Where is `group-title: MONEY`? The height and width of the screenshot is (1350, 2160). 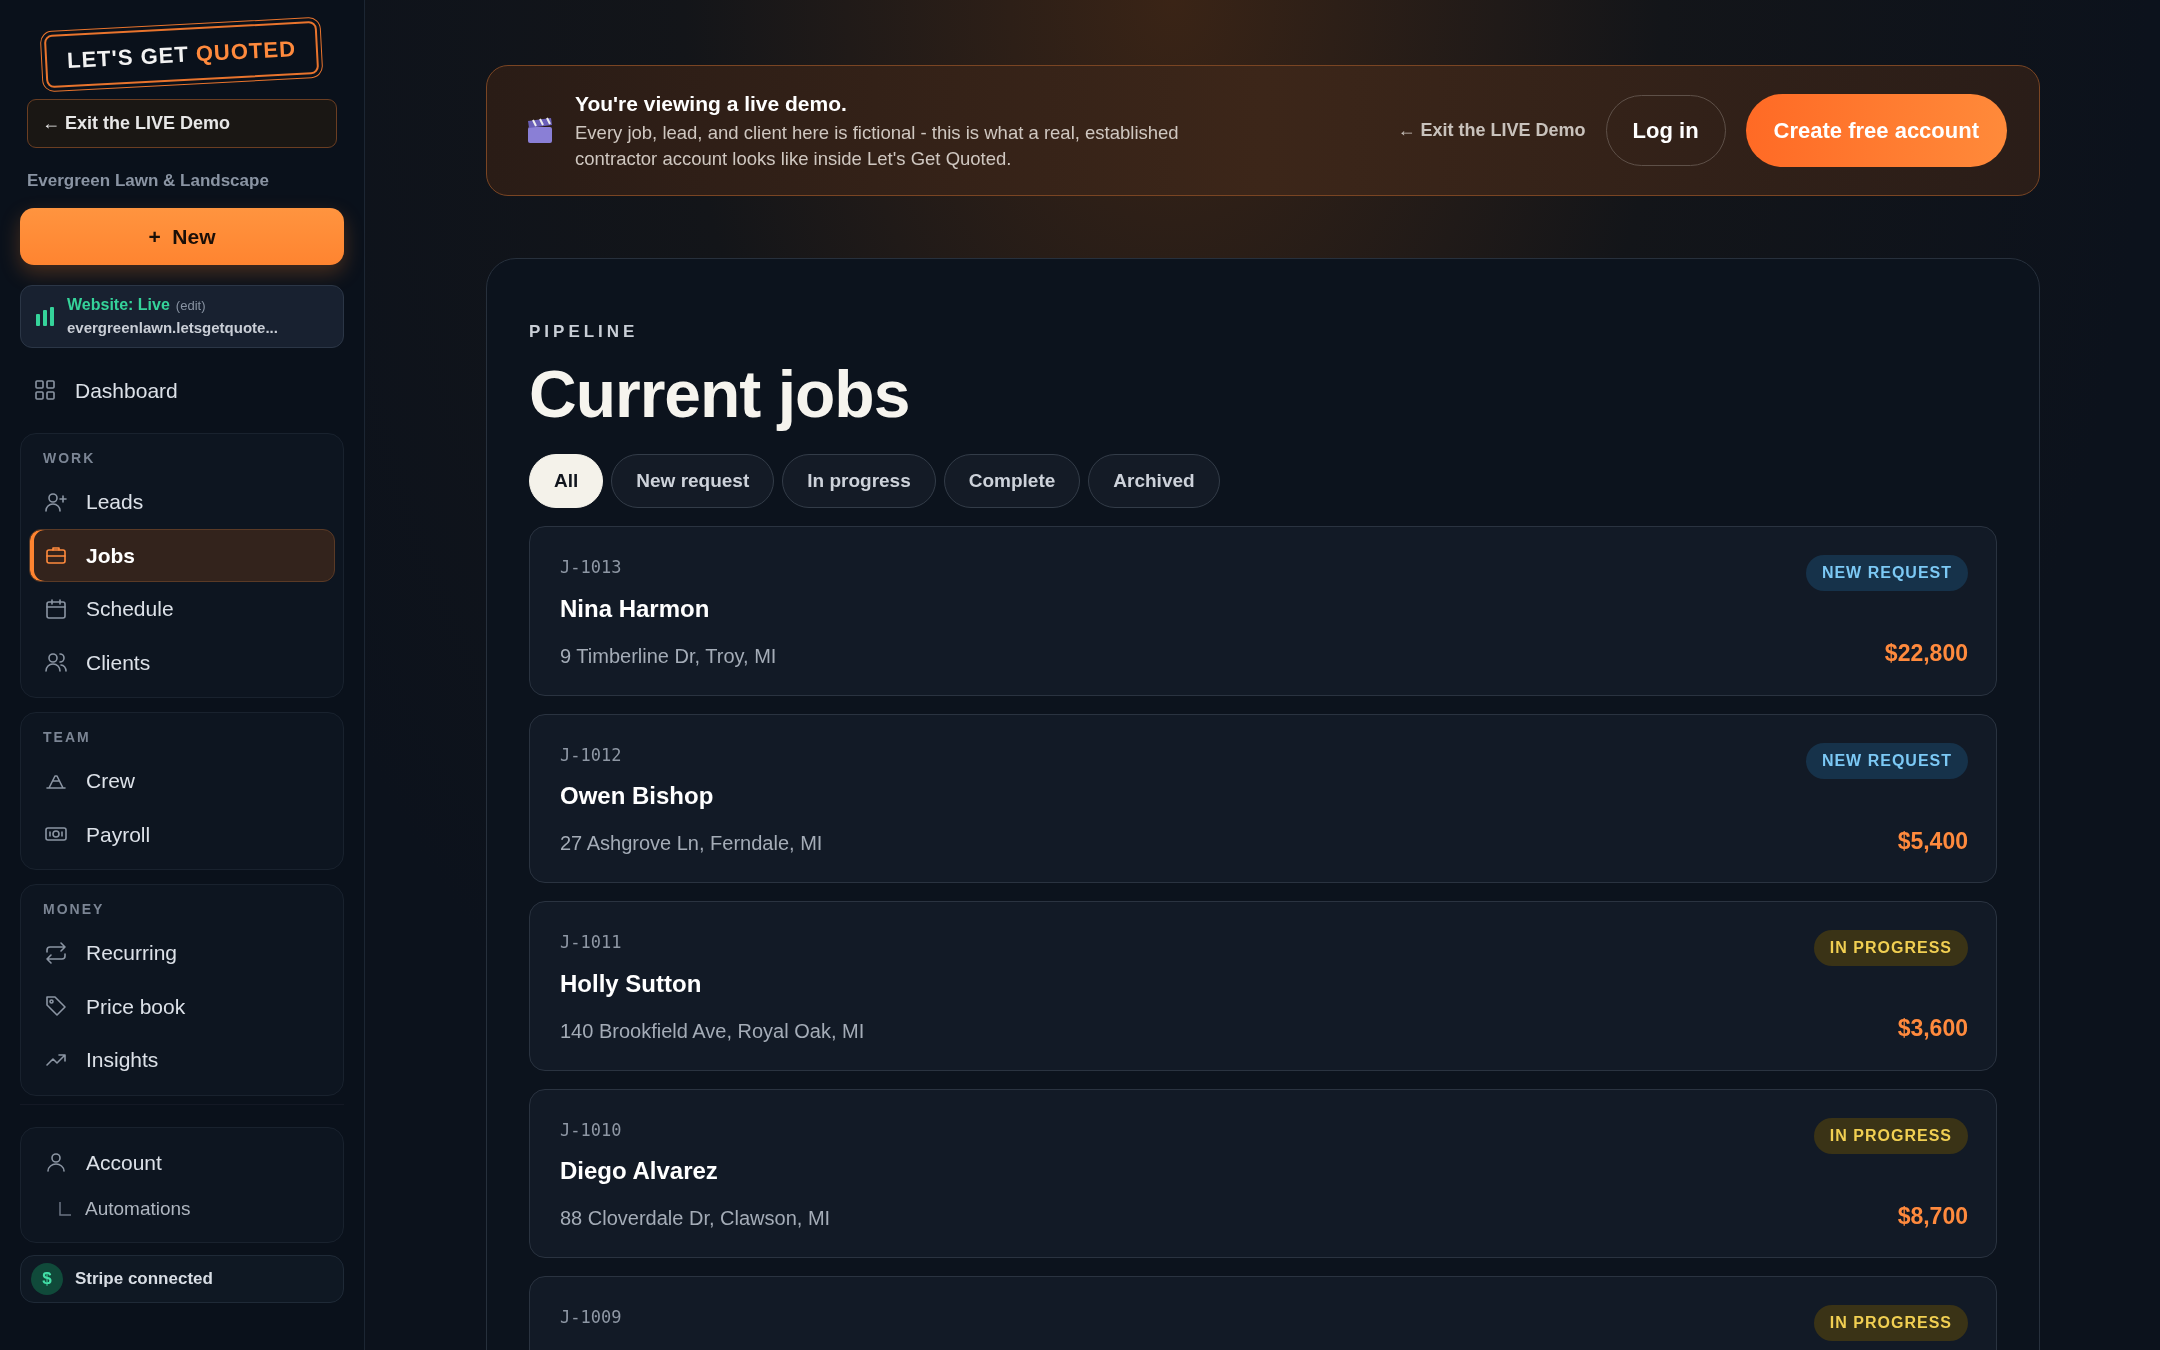 group-title: MONEY is located at coordinates (74, 909).